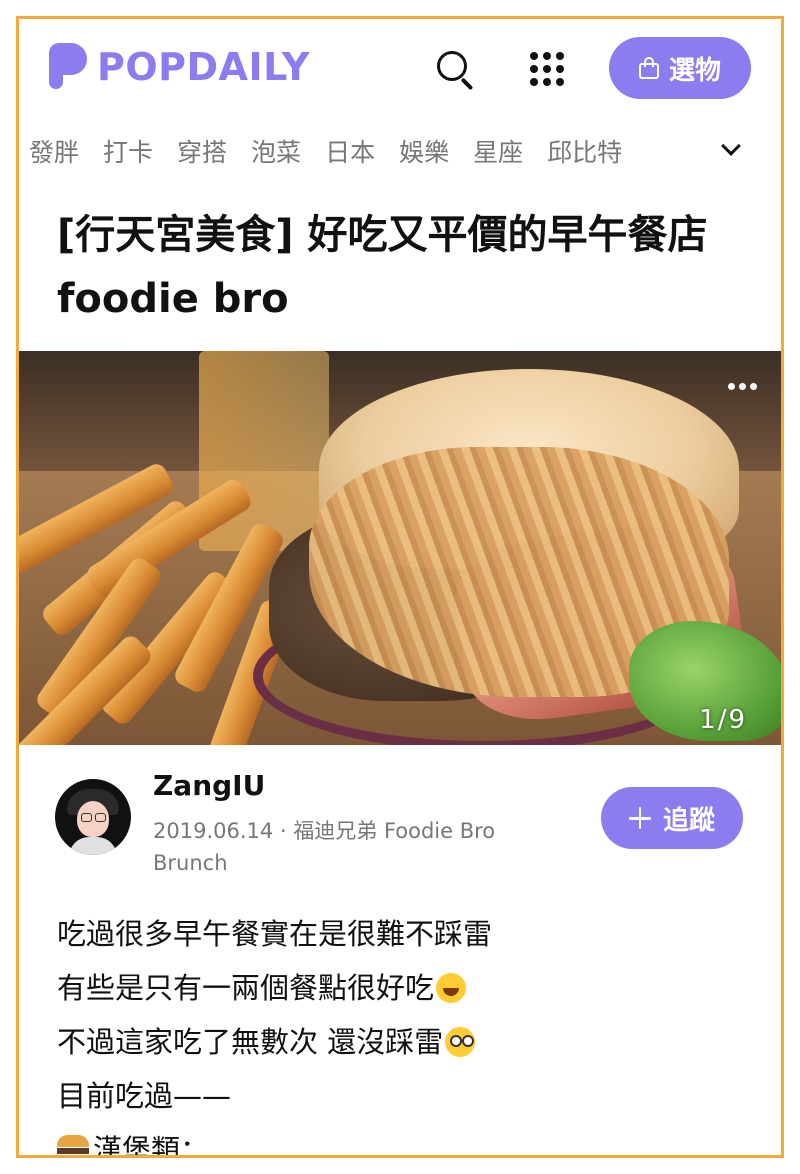  I want to click on shopping-bag-icon, so click(648, 68).